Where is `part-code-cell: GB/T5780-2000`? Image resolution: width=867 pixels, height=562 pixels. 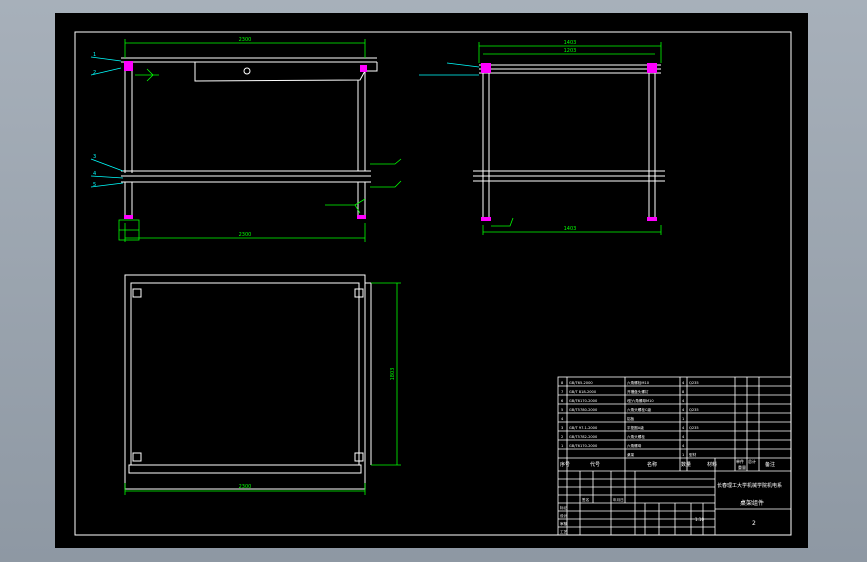 part-code-cell: GB/T5780-2000 is located at coordinates (583, 410).